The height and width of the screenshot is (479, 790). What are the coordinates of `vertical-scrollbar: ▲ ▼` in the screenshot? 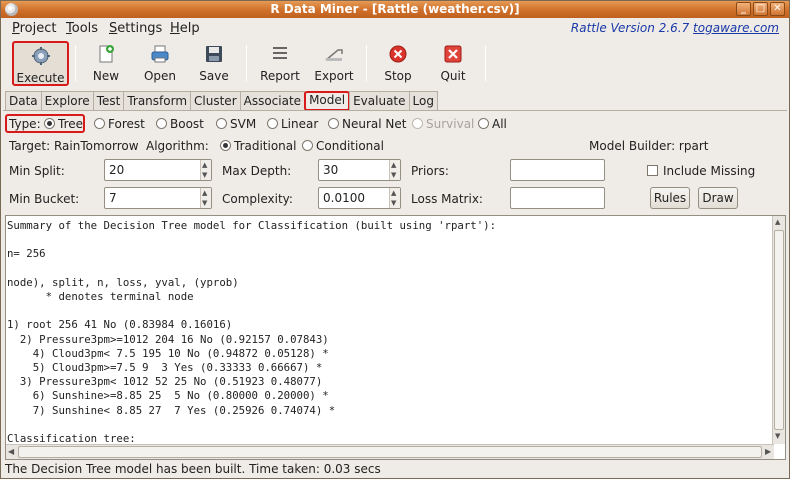 It's located at (778, 330).